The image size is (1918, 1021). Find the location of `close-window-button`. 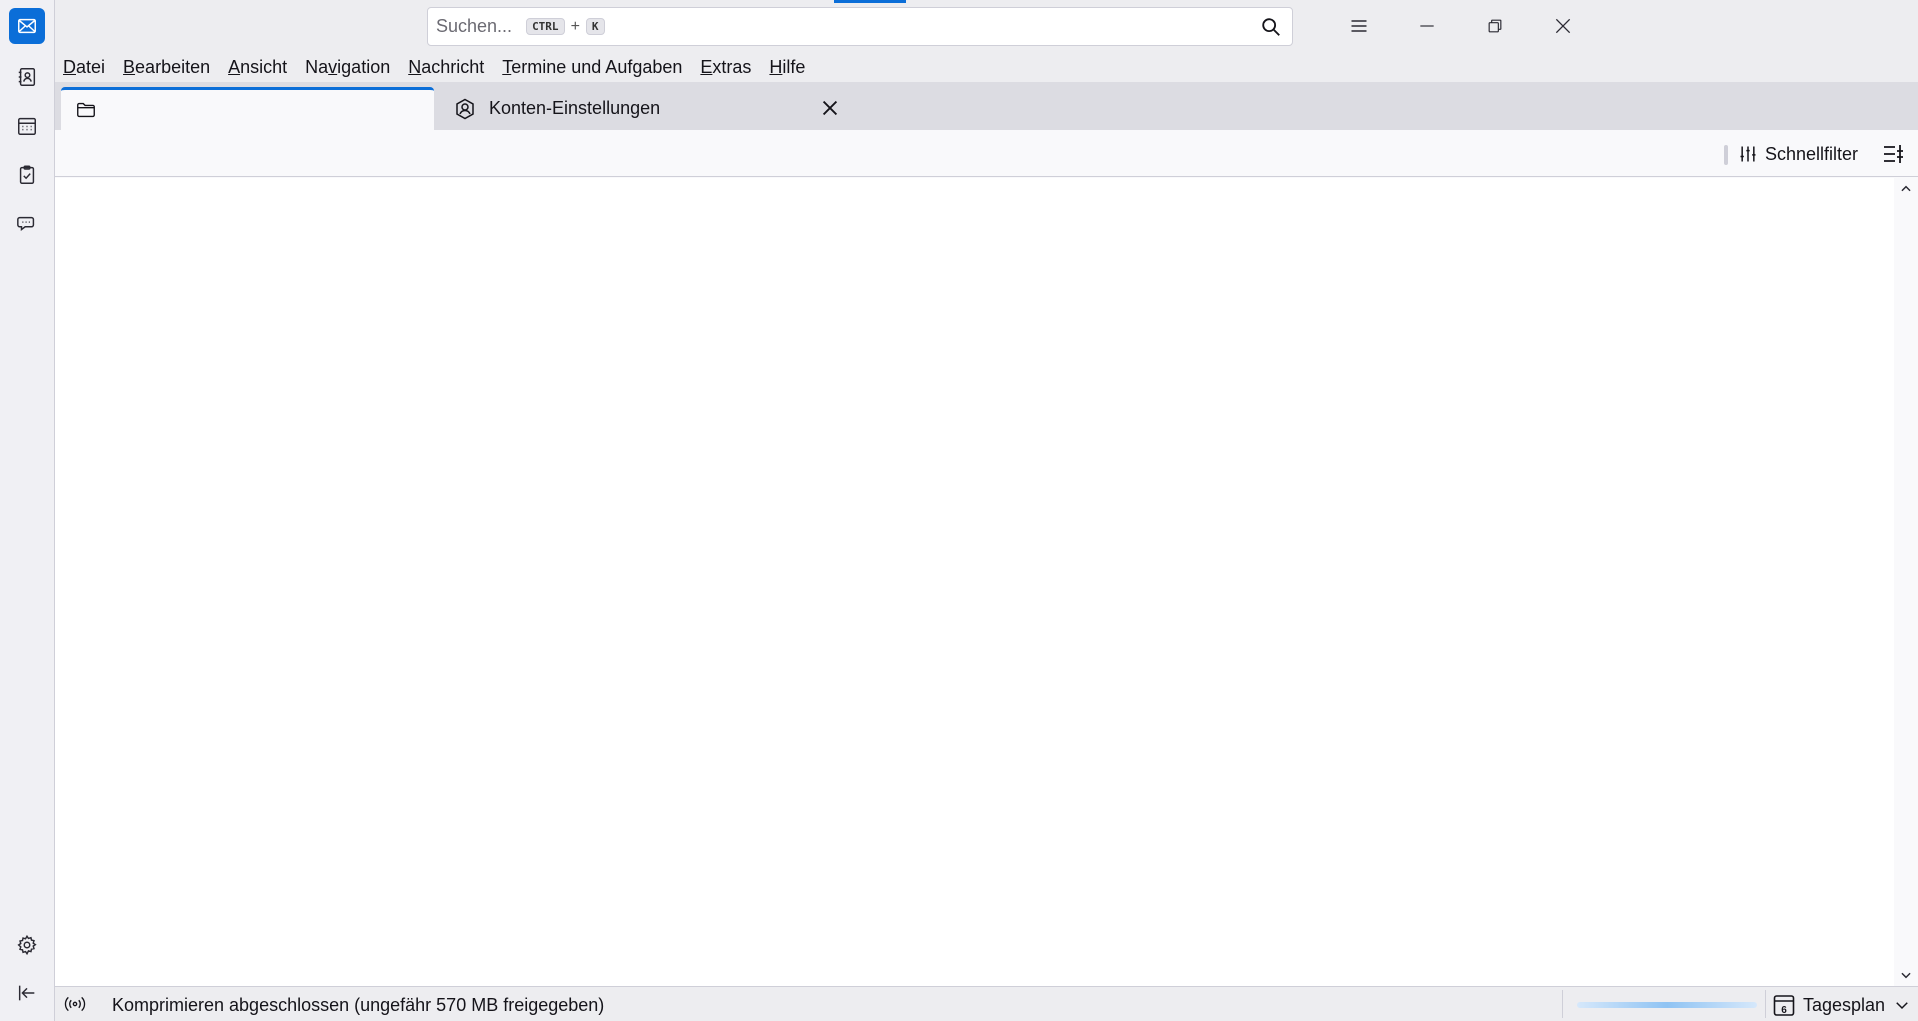

close-window-button is located at coordinates (1563, 26).